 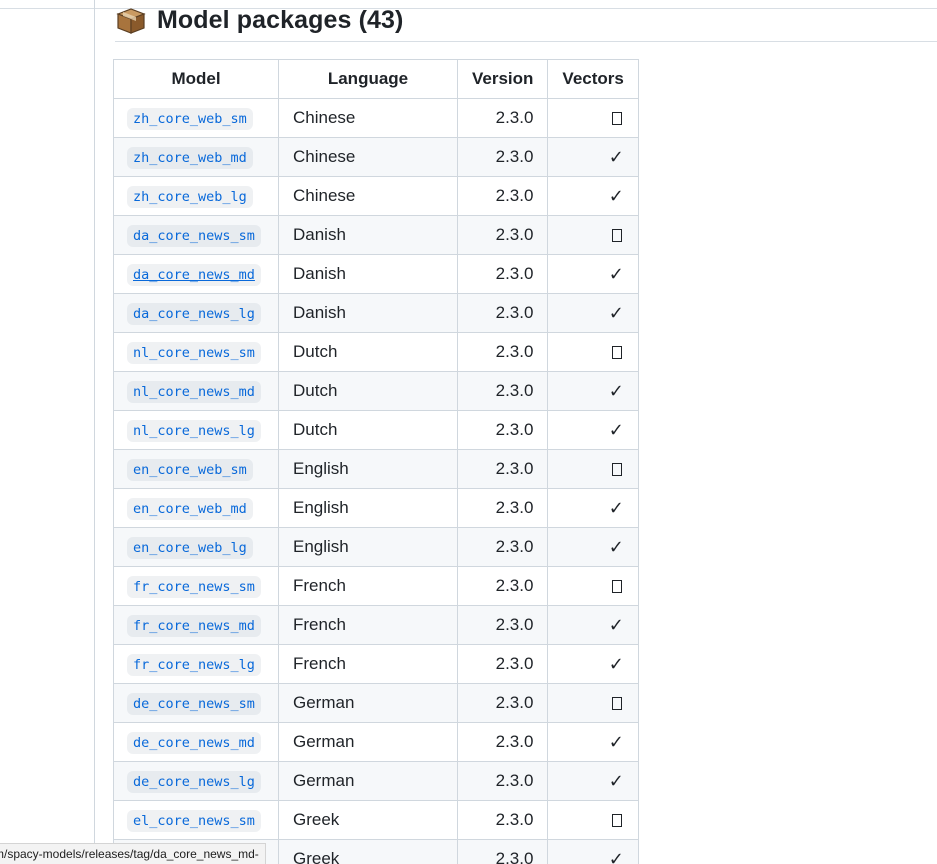 I want to click on table-row: en_core_web_md English 2.3.0 ✓, so click(x=376, y=508).